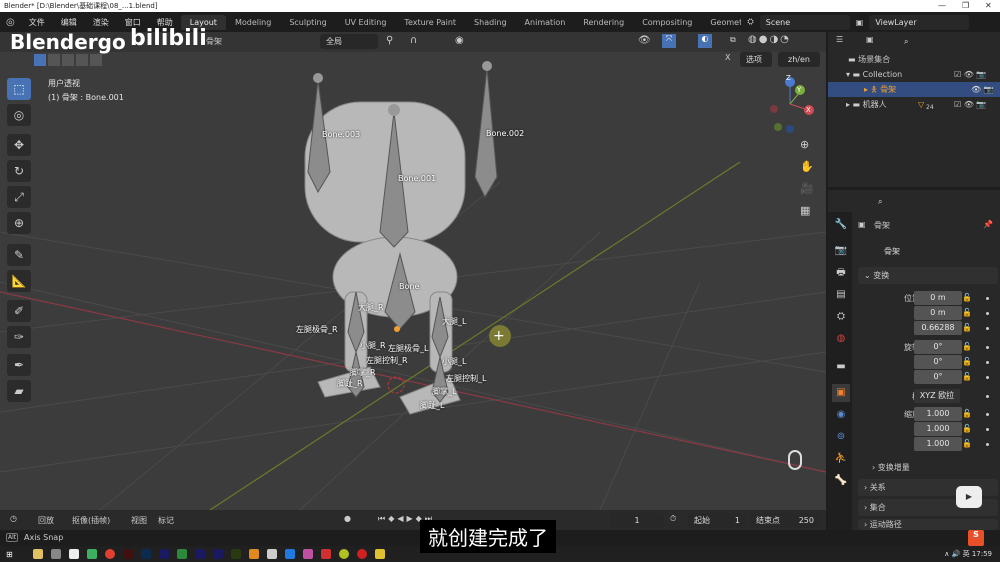 This screenshot has width=1000, height=562. Describe the element at coordinates (854, 74) in the screenshot. I see `collapse-arrow-icon: ▾ ▬` at that location.